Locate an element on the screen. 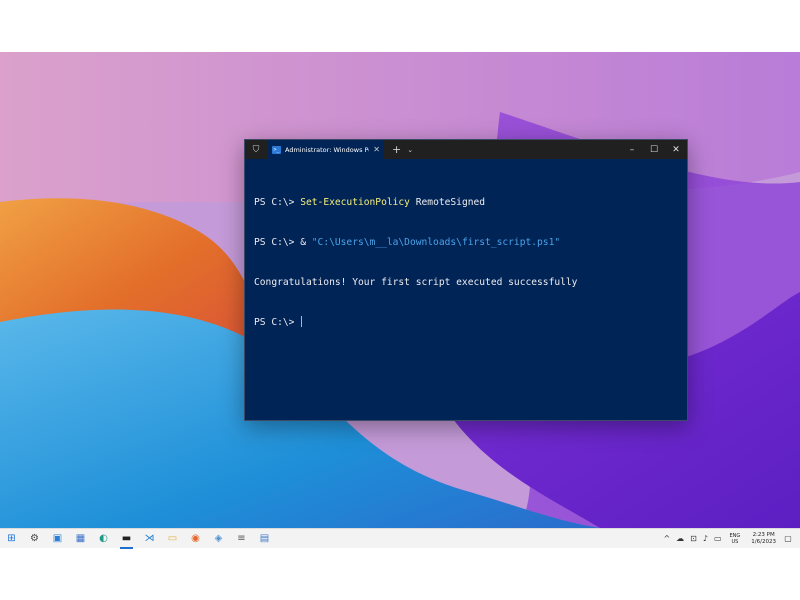 This screenshot has height=600, width=800. tab-dropdown-button: ⌄ is located at coordinates (410, 150).